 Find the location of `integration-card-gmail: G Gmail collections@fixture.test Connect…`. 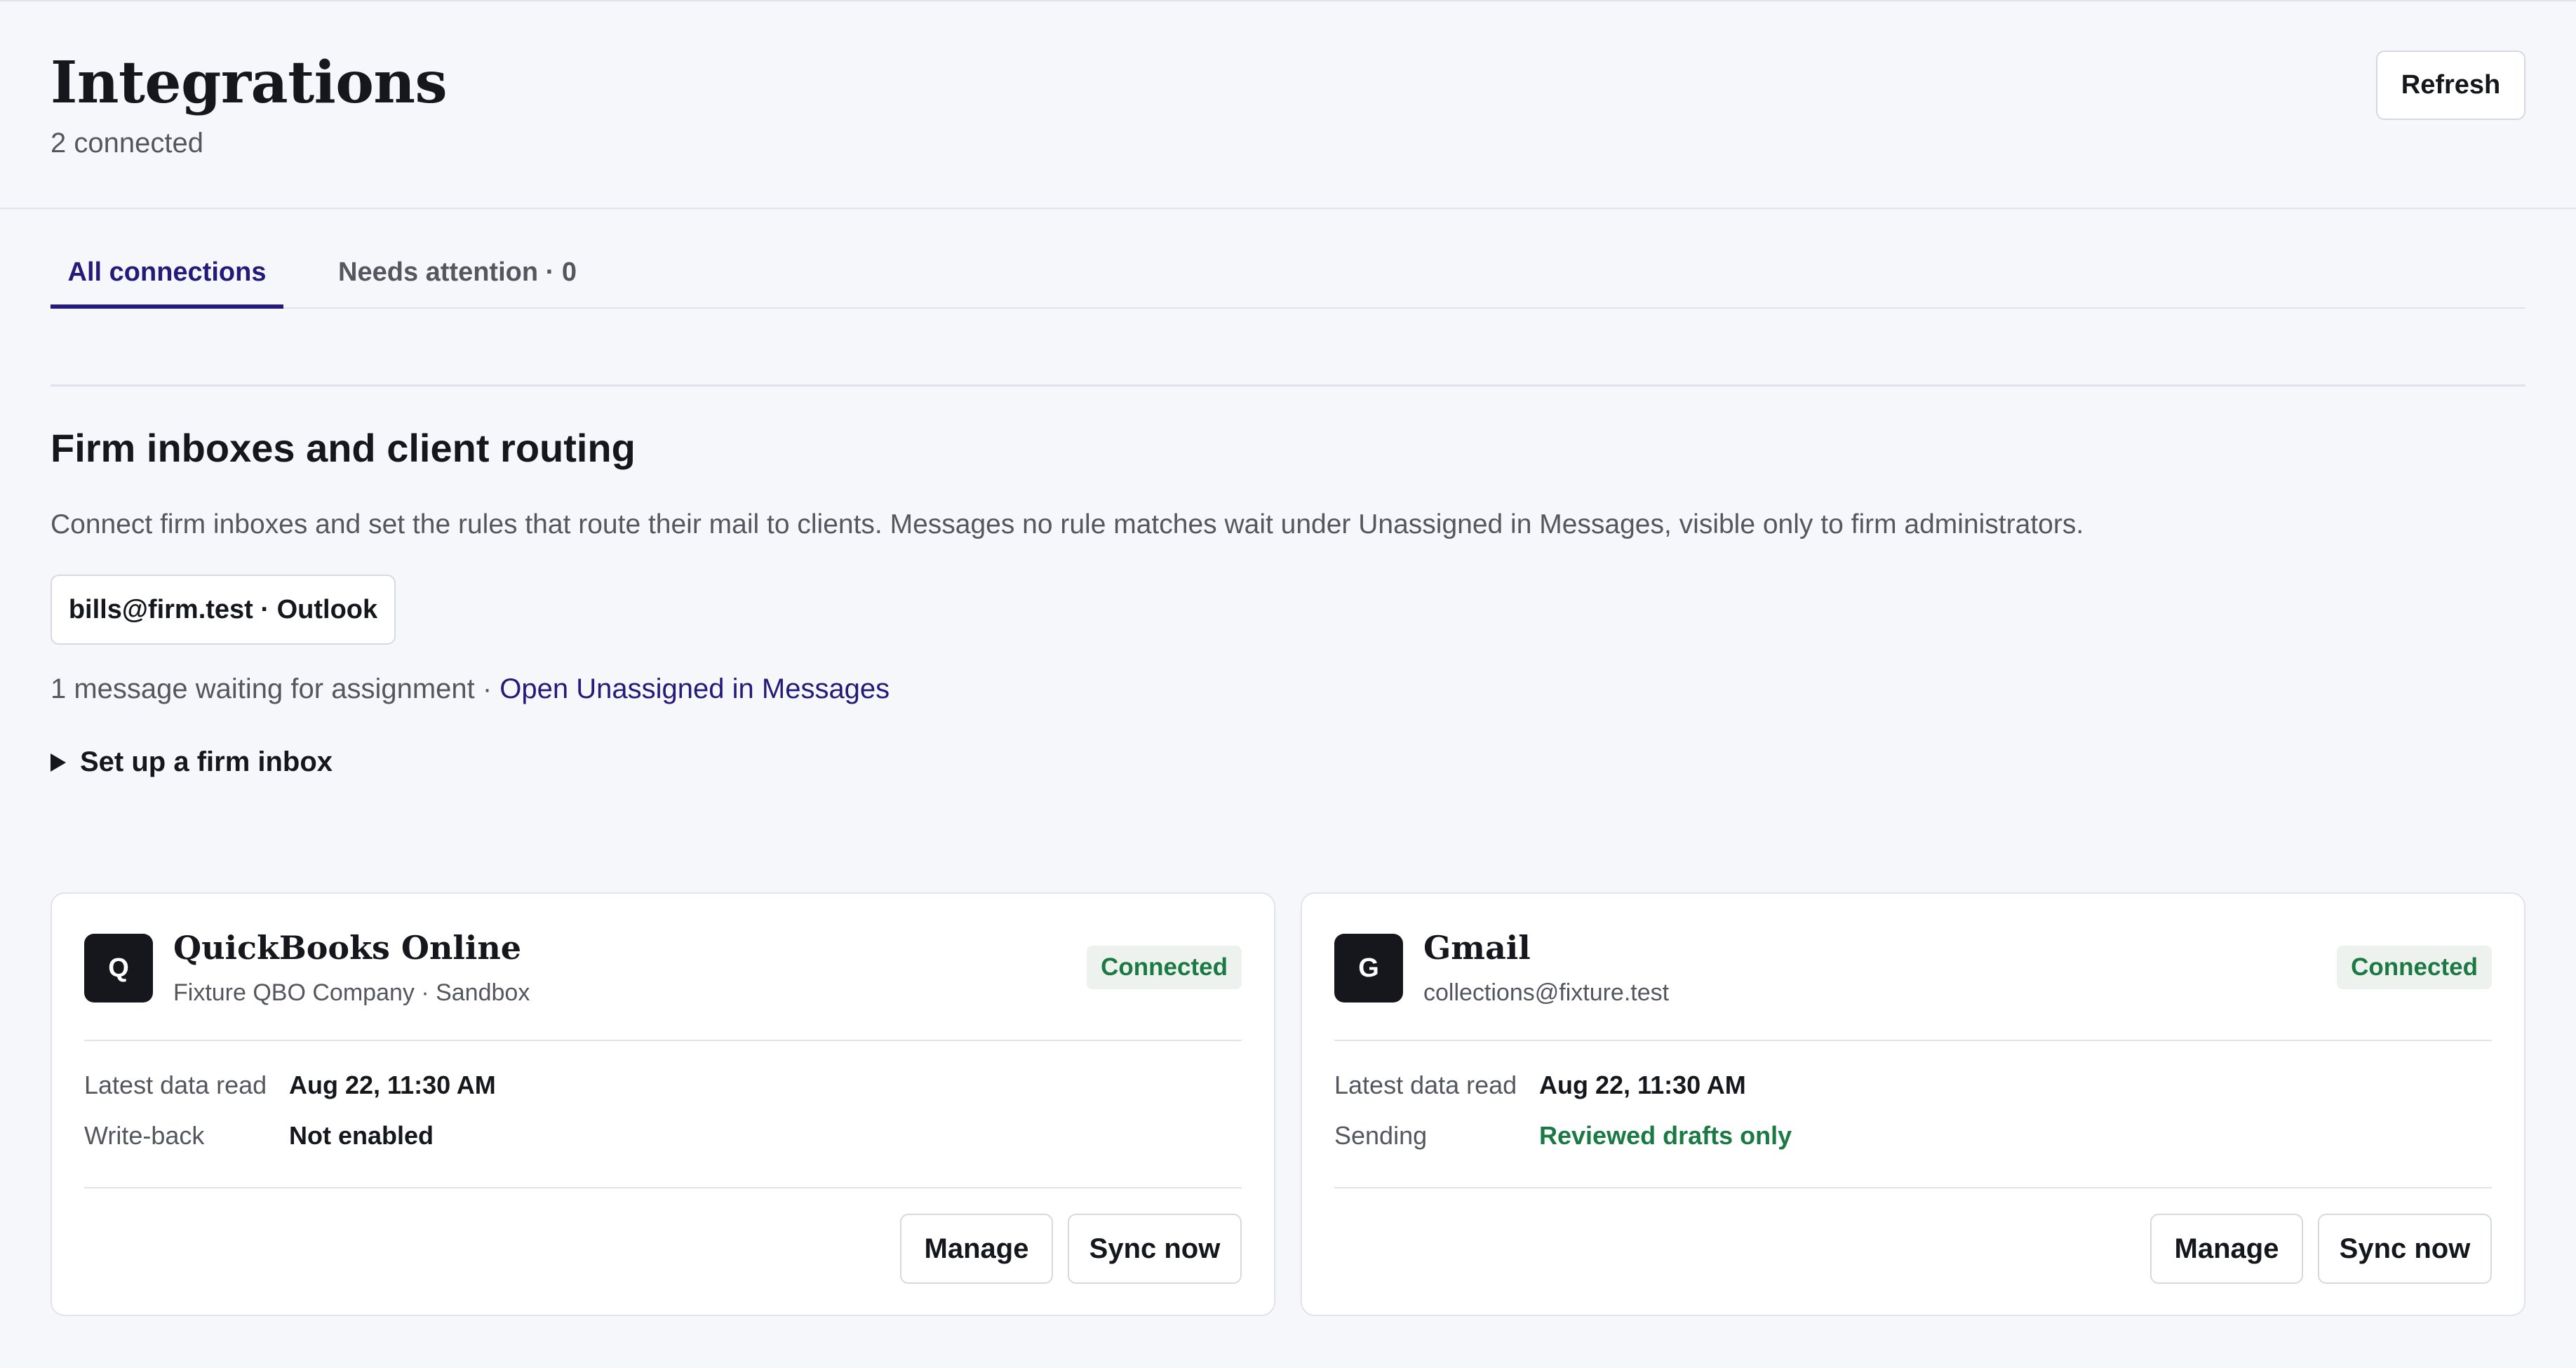

integration-card-gmail: G Gmail collections@fixture.test Connect… is located at coordinates (1913, 1104).